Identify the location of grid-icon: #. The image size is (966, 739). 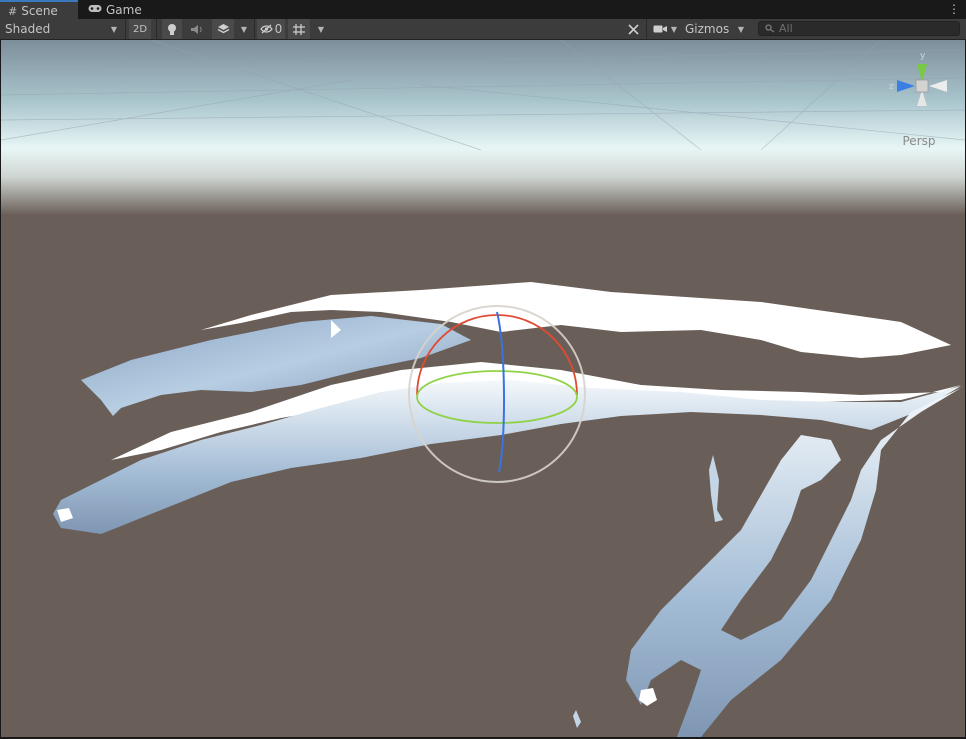
(13, 11).